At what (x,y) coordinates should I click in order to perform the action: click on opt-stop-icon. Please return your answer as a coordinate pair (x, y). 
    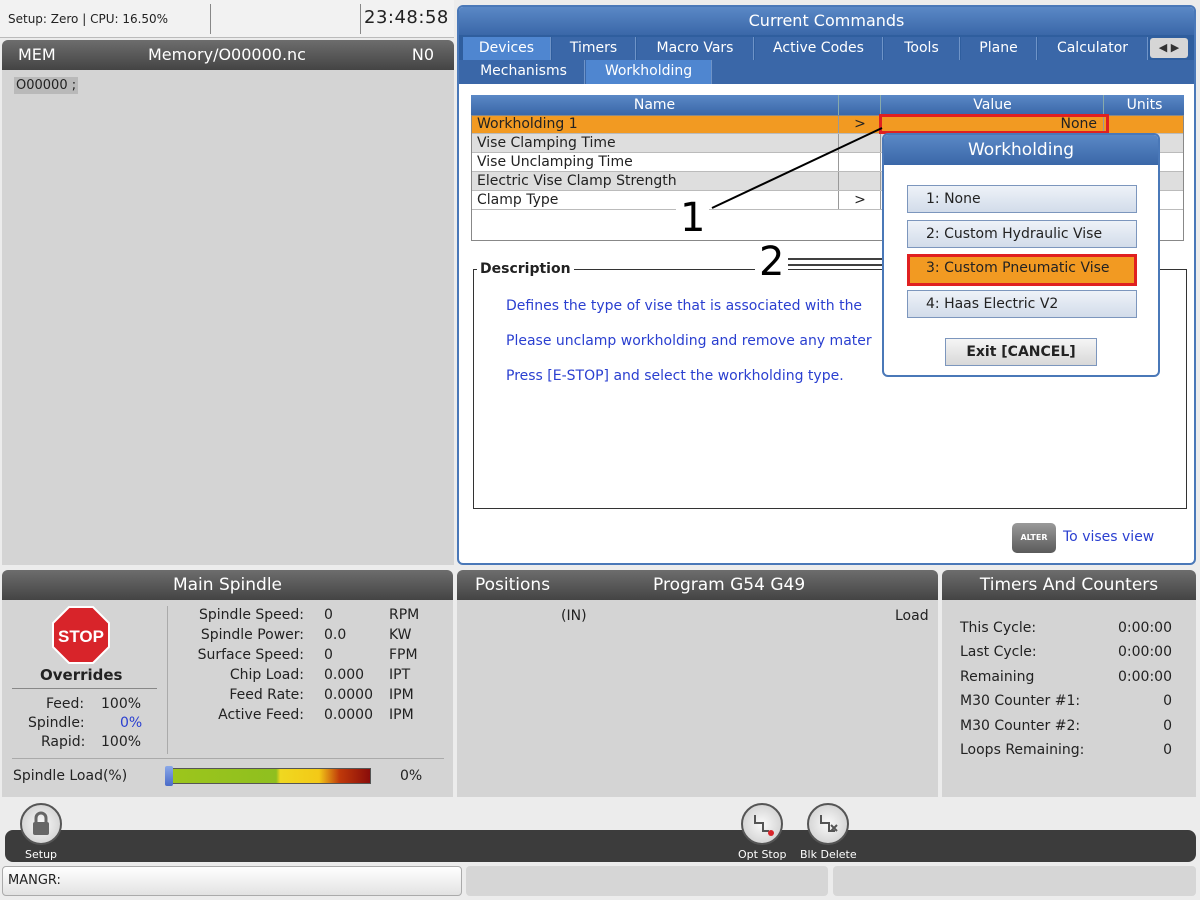
    Looking at the image, I should click on (762, 824).